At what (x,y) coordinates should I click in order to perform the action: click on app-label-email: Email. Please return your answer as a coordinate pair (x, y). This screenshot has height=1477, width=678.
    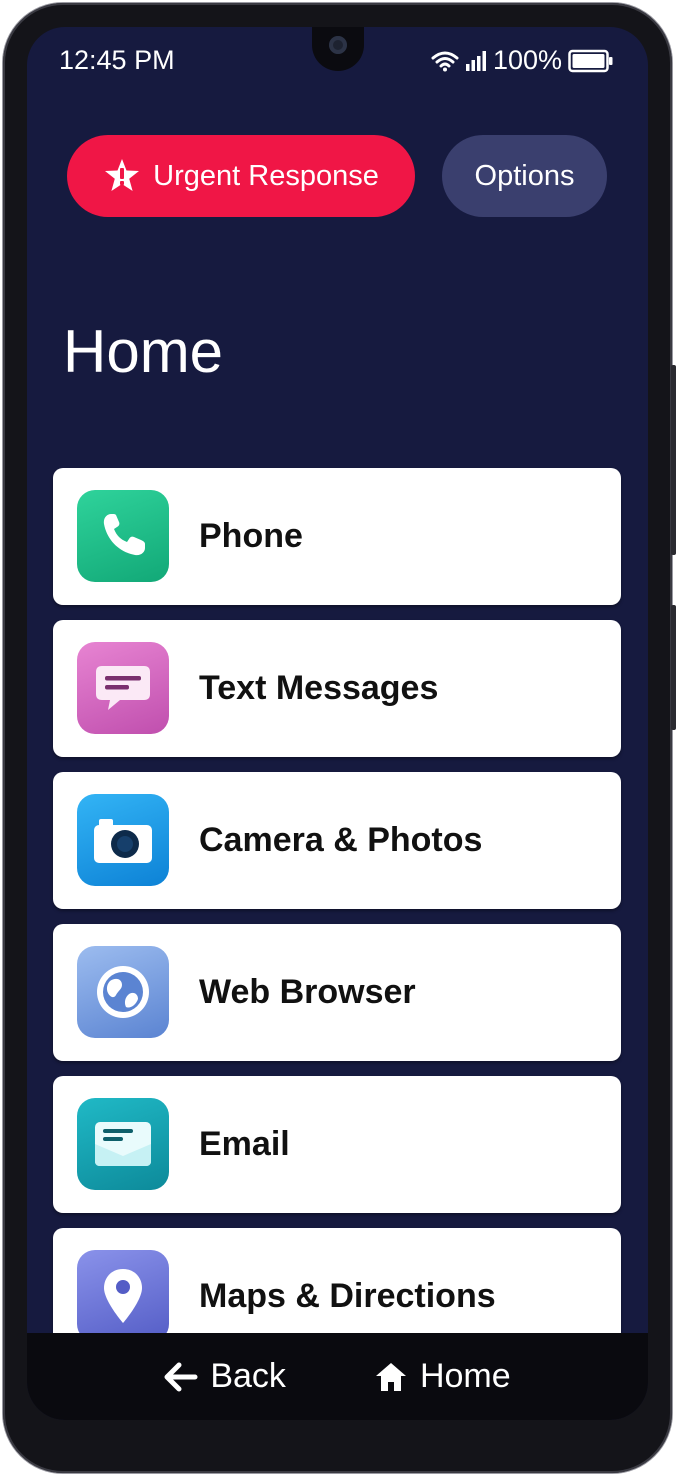
    Looking at the image, I should click on (244, 1144).